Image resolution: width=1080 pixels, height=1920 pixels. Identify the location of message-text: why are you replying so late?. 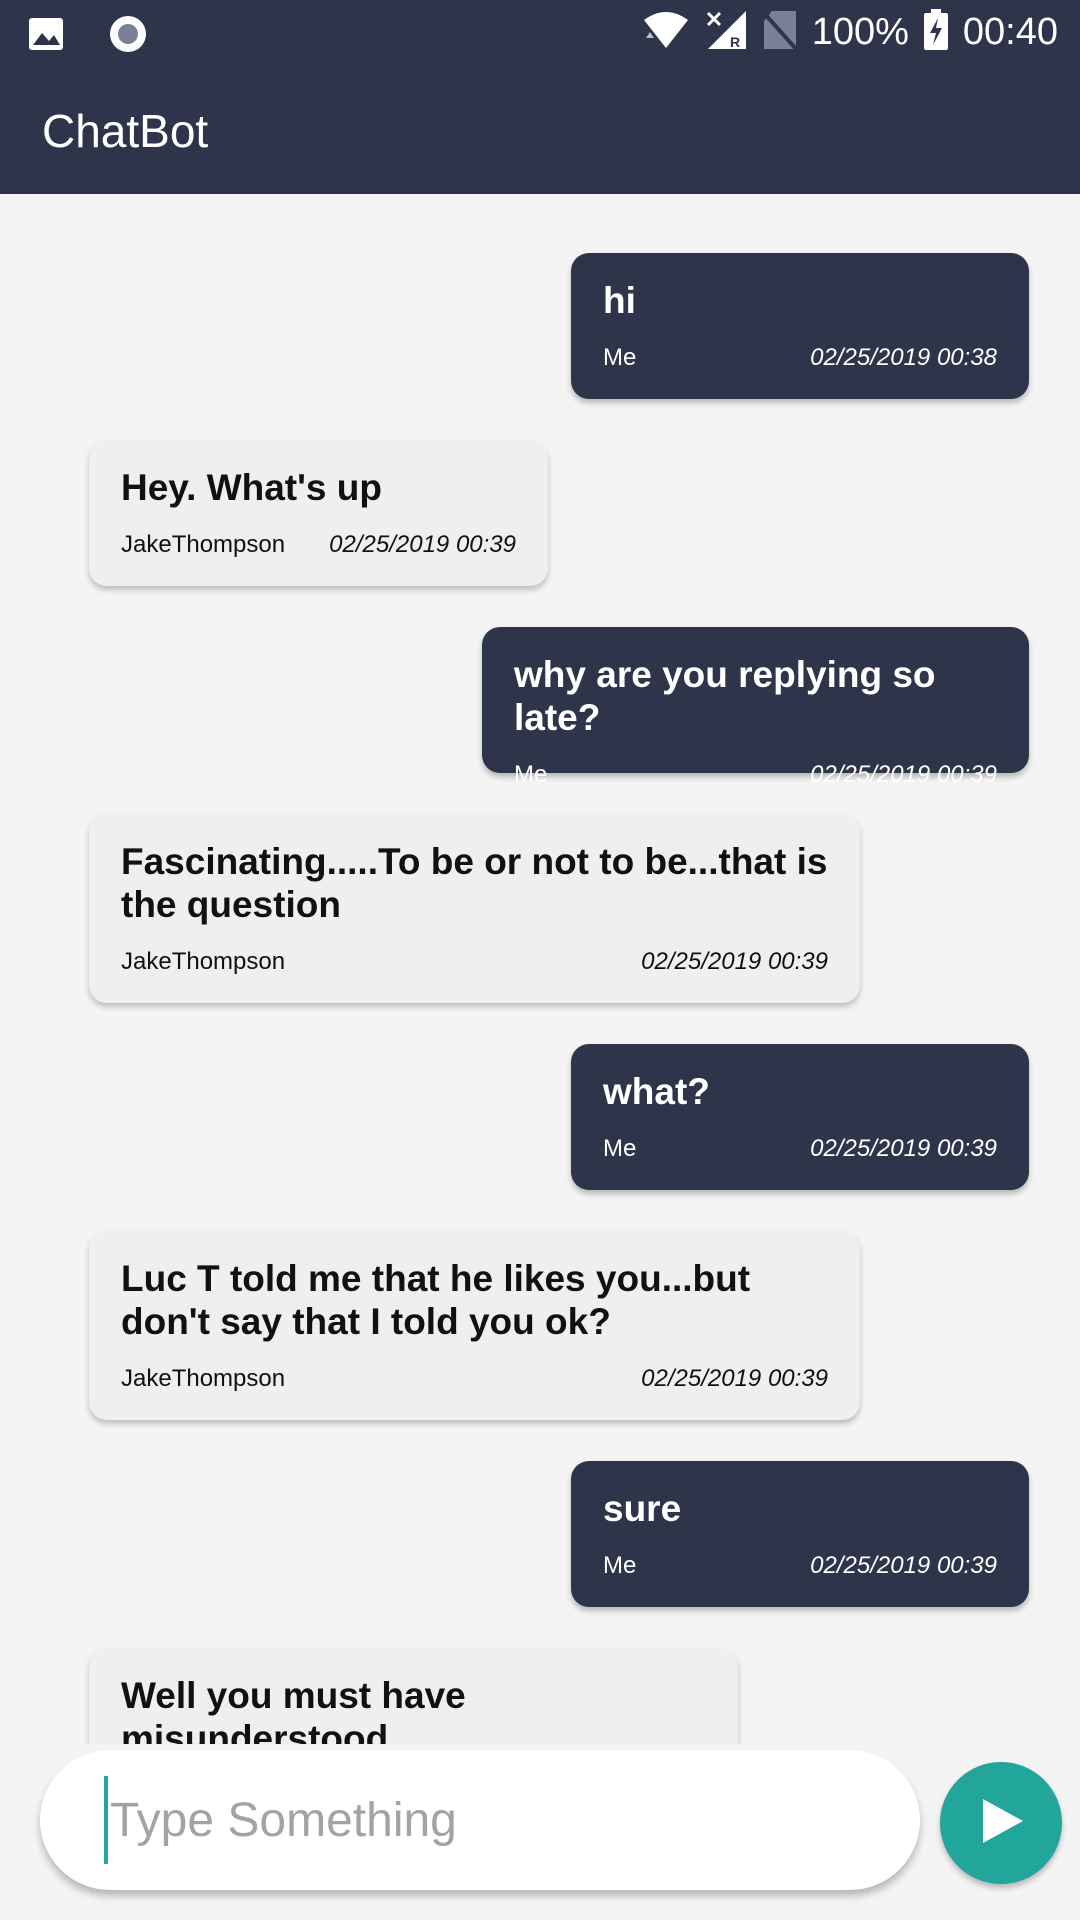
(725, 696).